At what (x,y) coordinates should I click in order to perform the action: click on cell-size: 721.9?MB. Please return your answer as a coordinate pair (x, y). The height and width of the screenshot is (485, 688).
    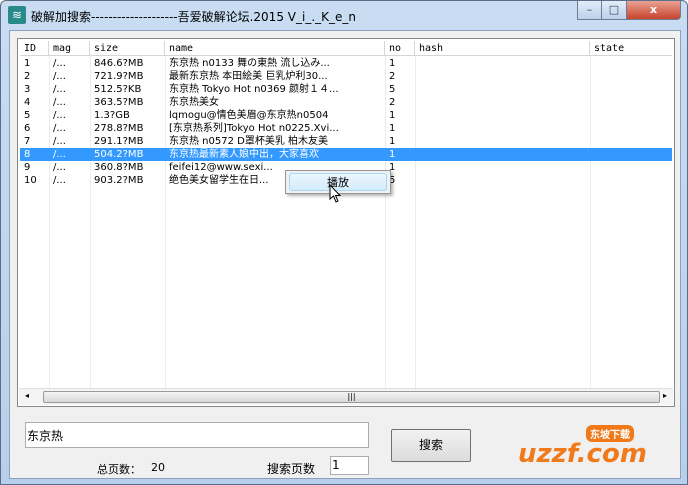
    Looking at the image, I should click on (119, 76).